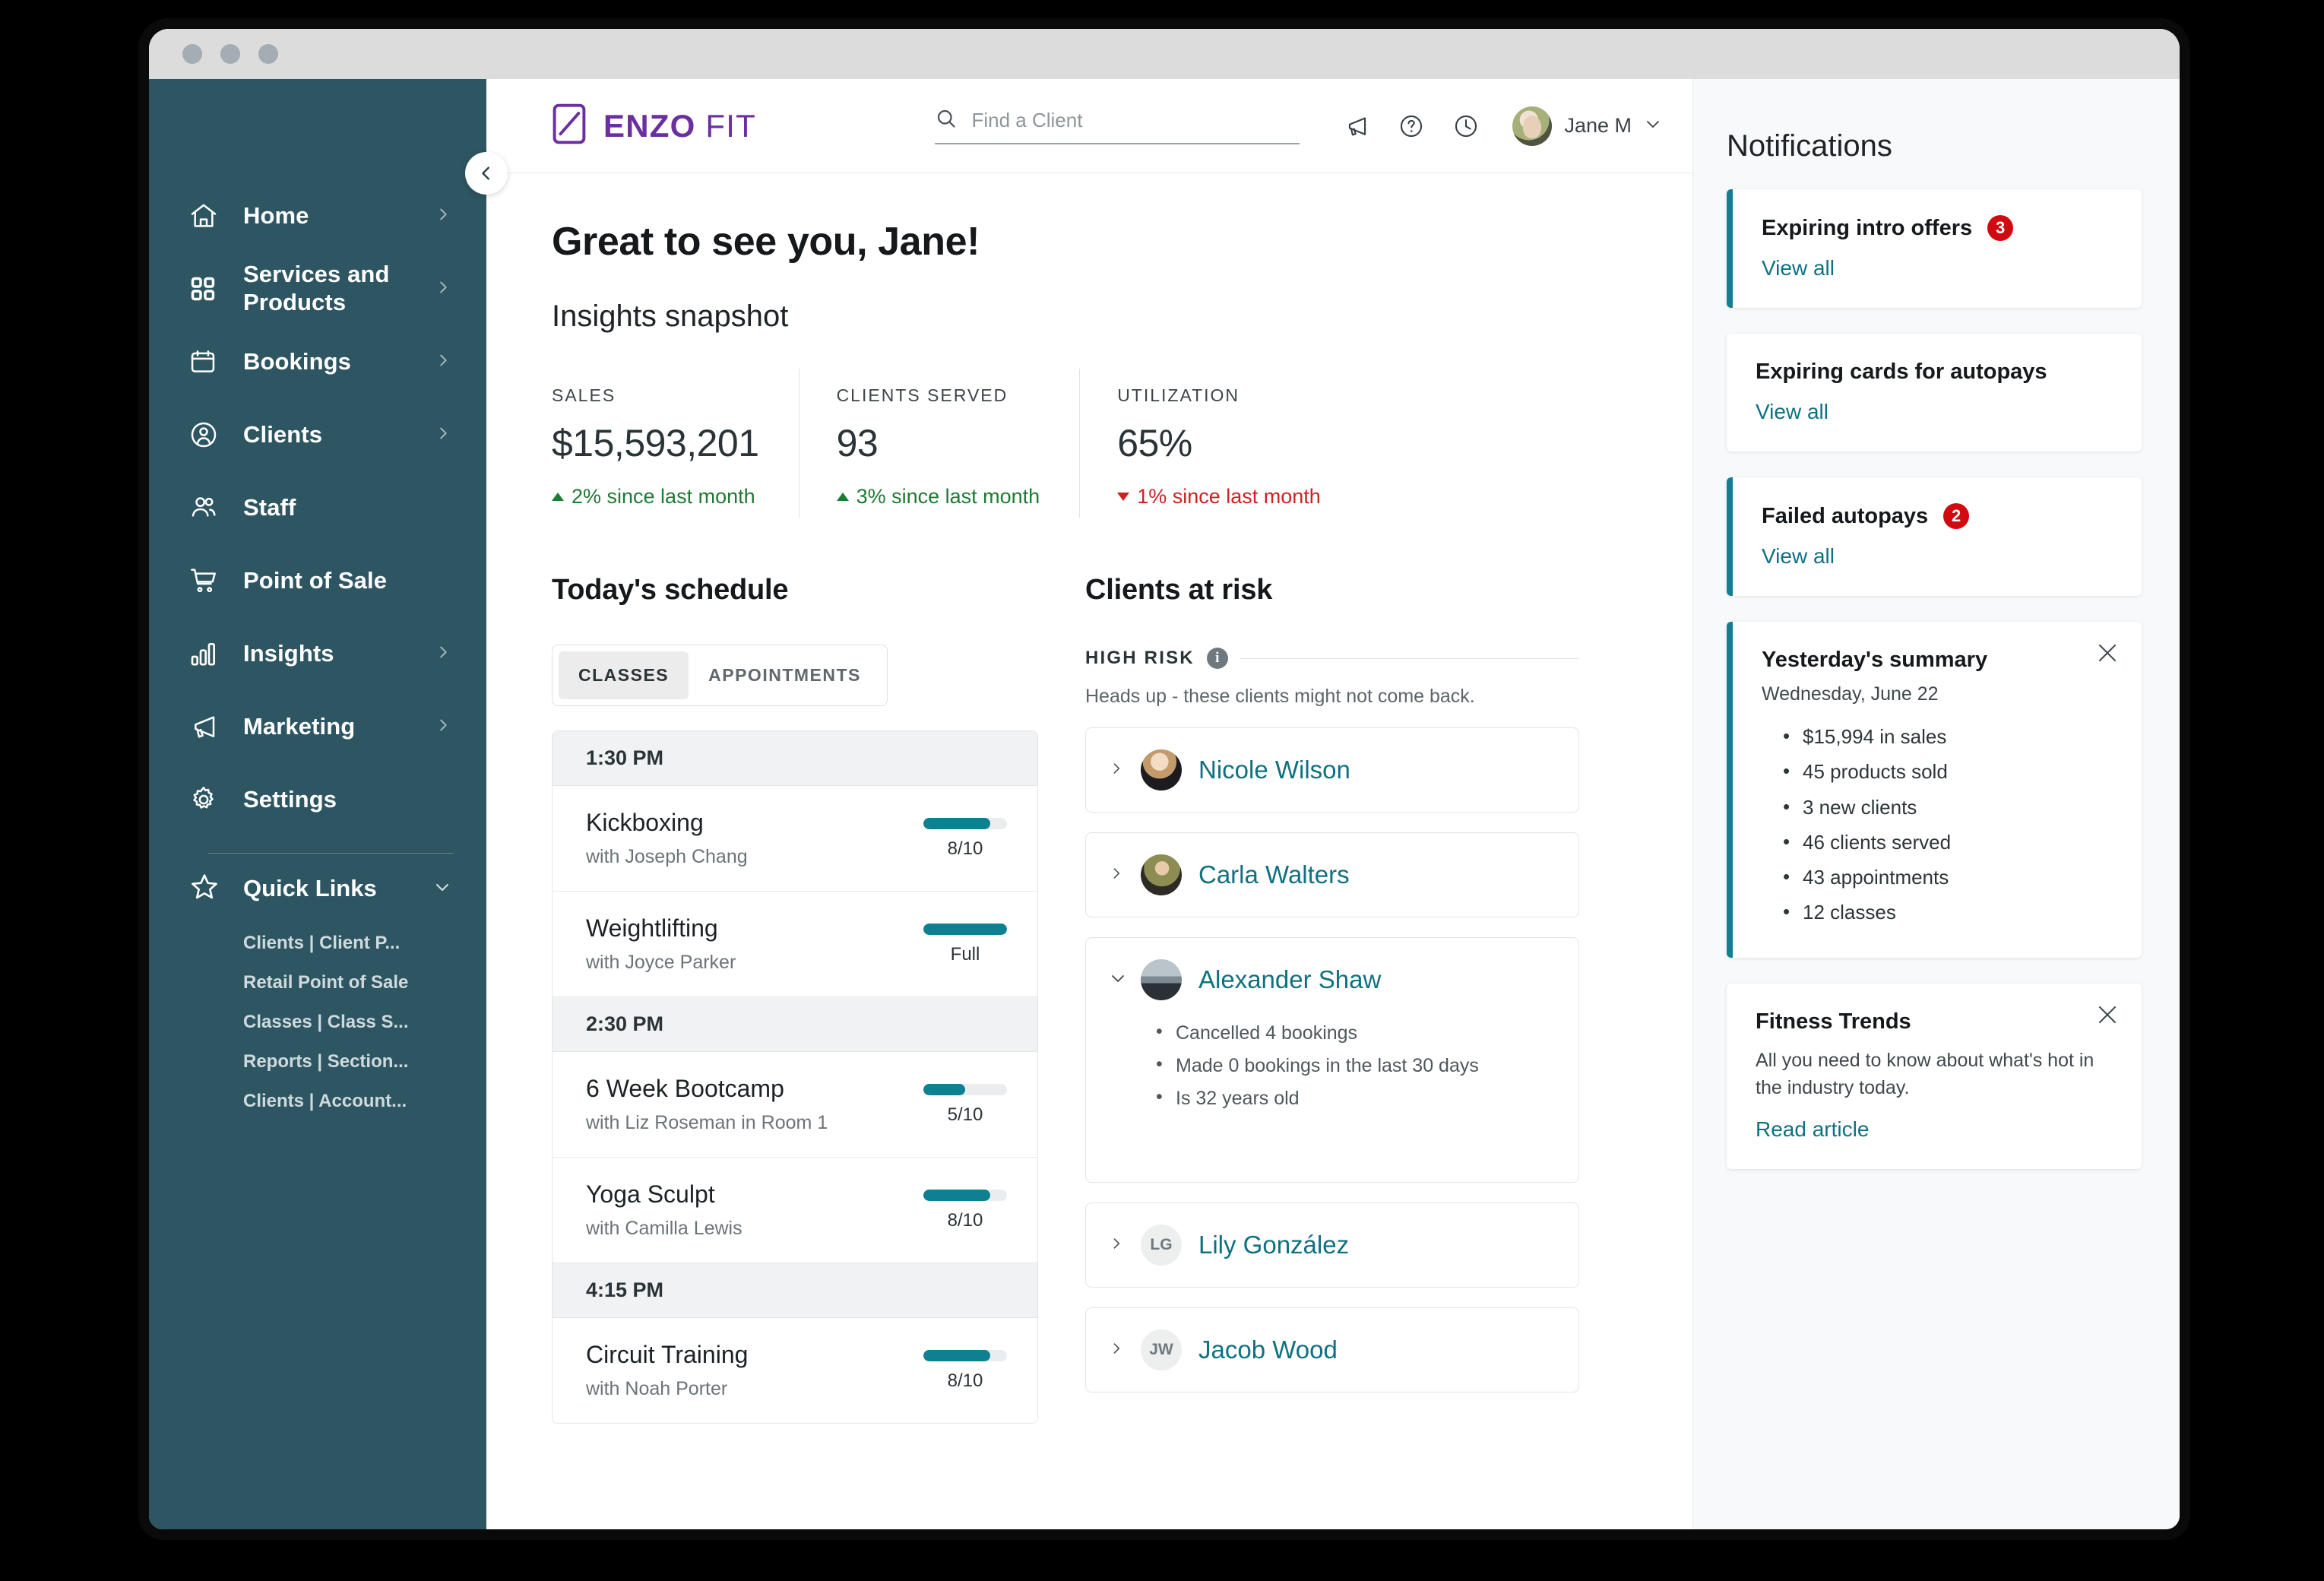 The height and width of the screenshot is (1581, 2324). What do you see at coordinates (205, 653) in the screenshot?
I see `bar-chart-icon` at bounding box center [205, 653].